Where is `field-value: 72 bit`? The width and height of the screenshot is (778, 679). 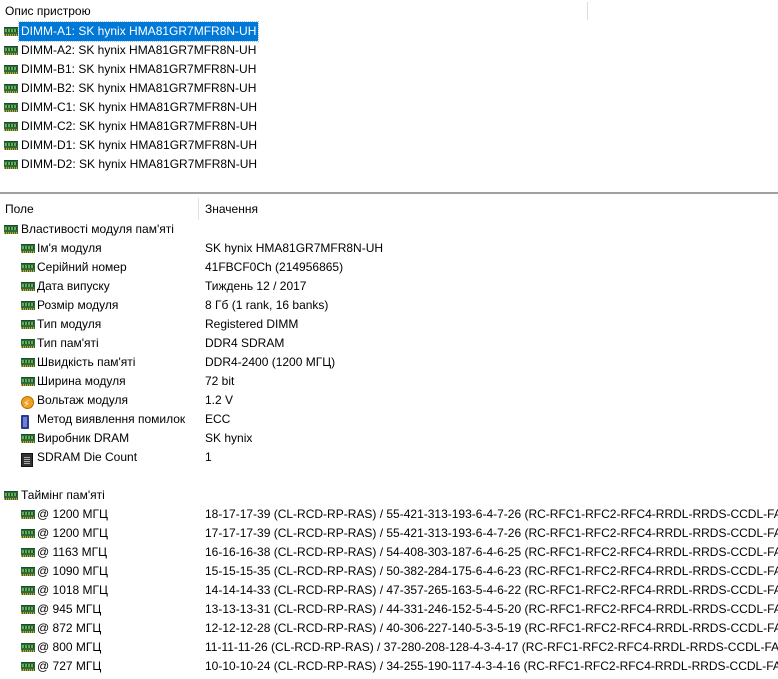
field-value: 72 bit is located at coordinates (220, 381).